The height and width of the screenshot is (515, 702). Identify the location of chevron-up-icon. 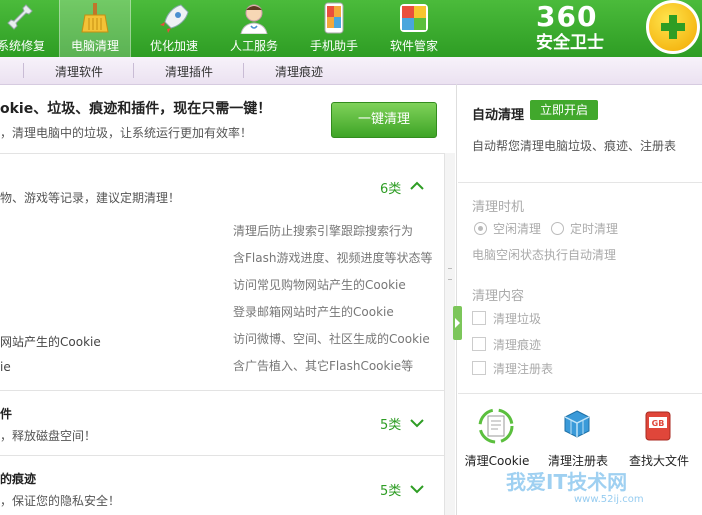
(417, 186).